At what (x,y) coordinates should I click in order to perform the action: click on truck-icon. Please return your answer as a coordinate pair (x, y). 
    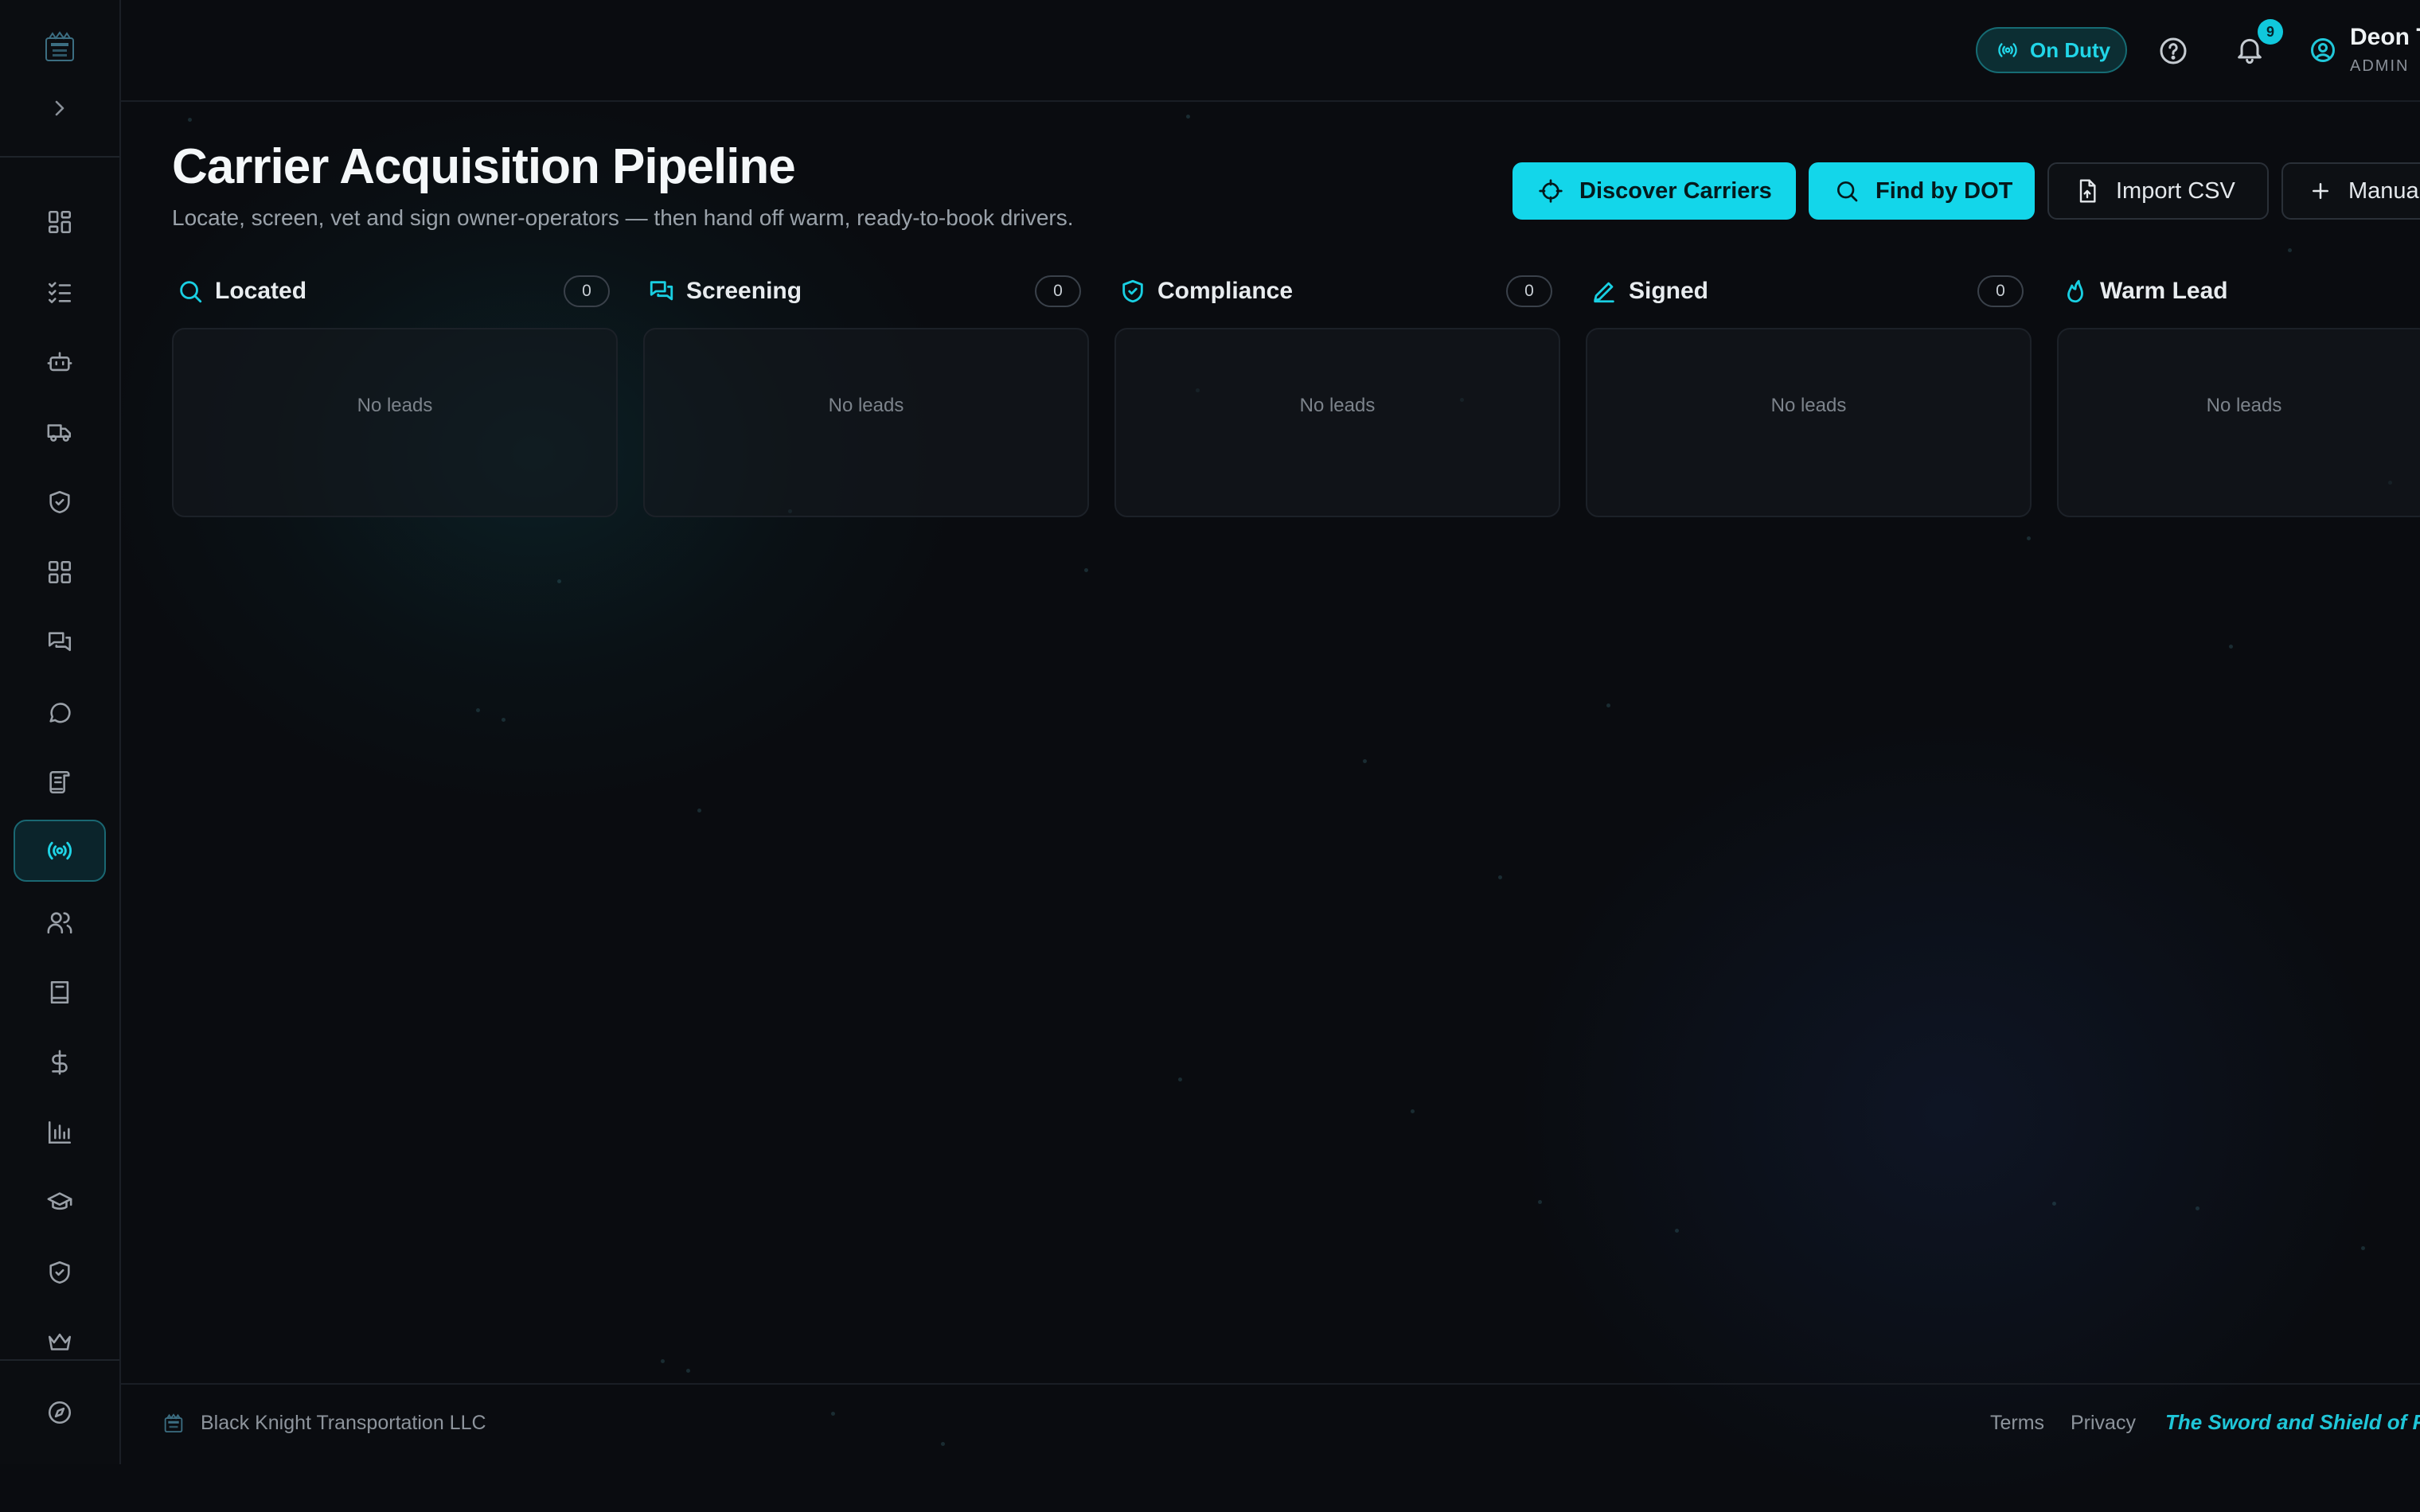
    Looking at the image, I should click on (59, 433).